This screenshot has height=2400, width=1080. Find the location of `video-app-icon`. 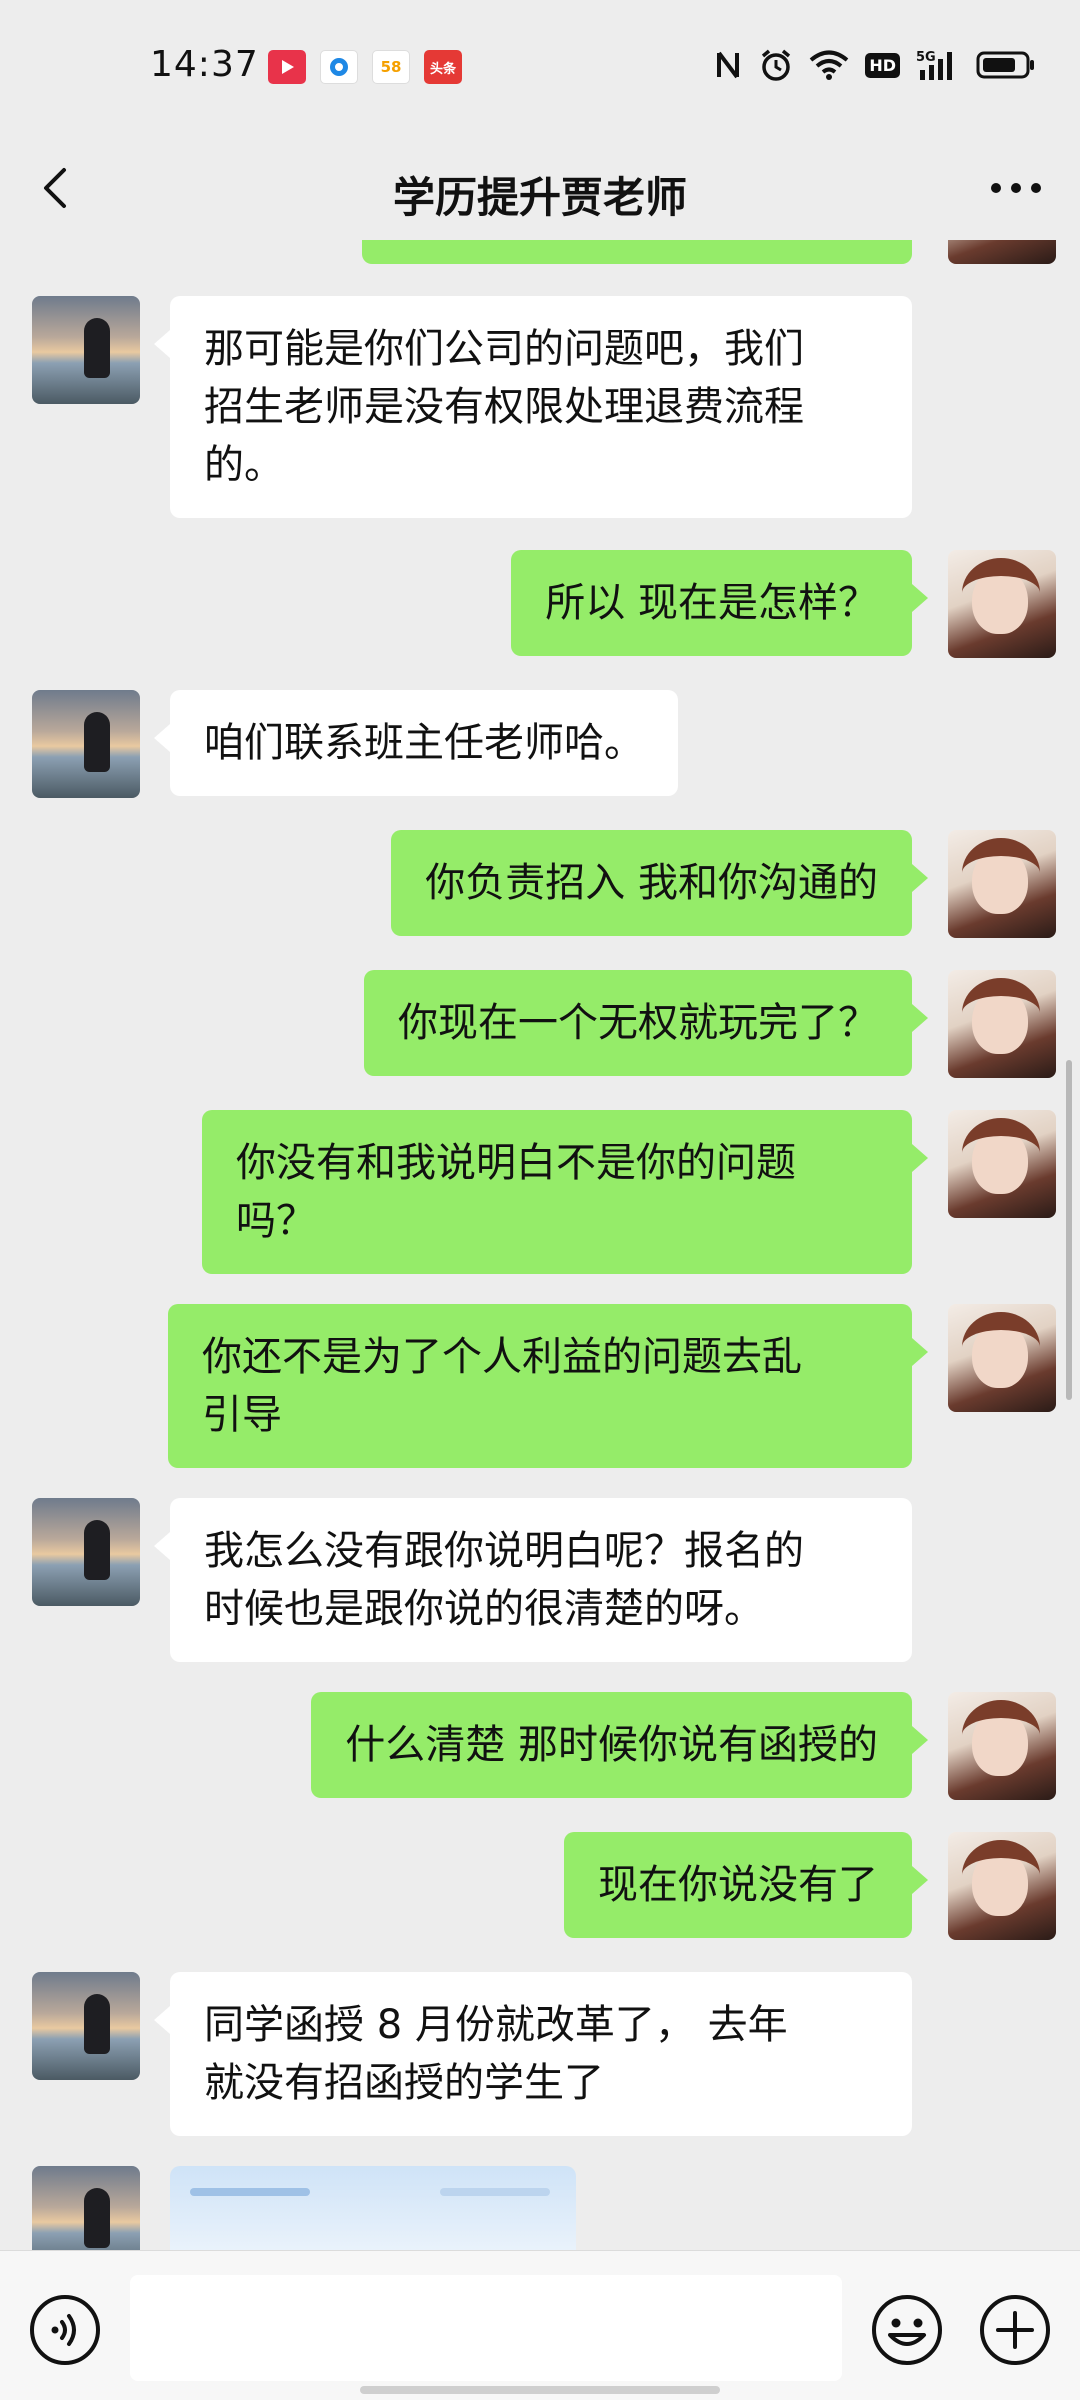

video-app-icon is located at coordinates (287, 67).